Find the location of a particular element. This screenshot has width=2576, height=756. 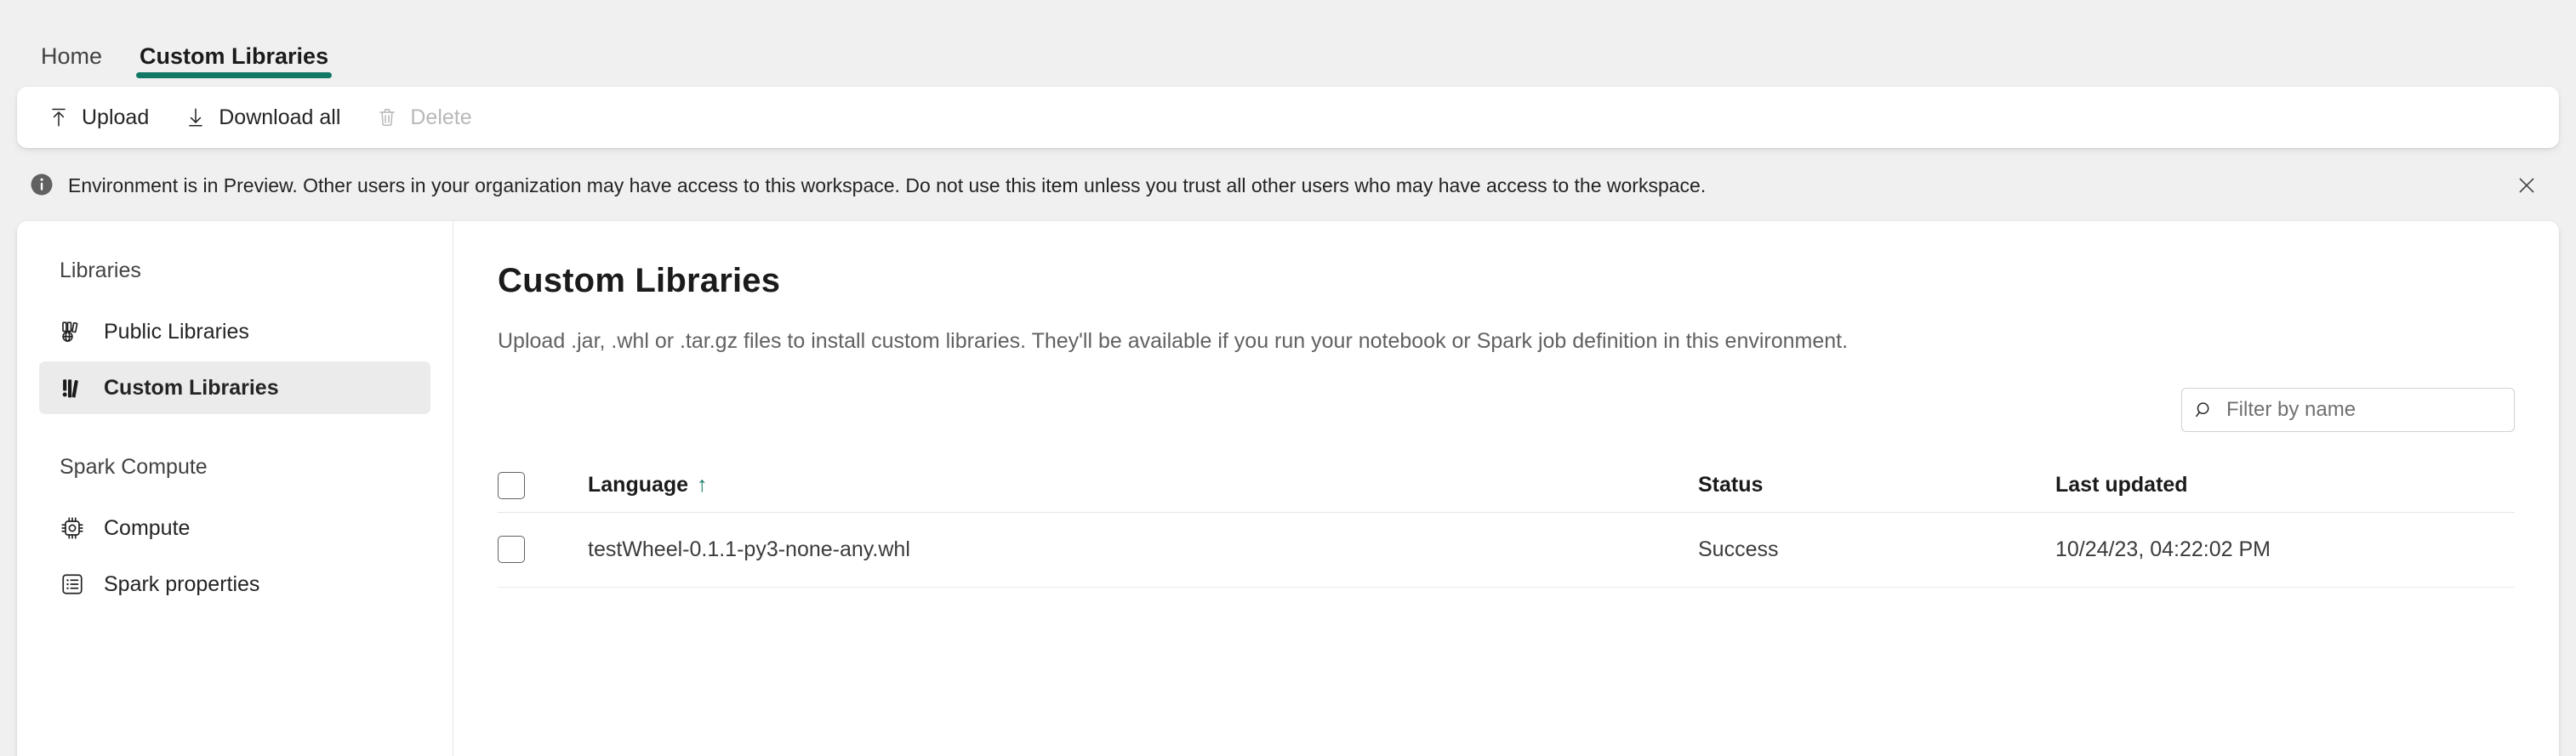

tab-home-label: Home is located at coordinates (72, 56).